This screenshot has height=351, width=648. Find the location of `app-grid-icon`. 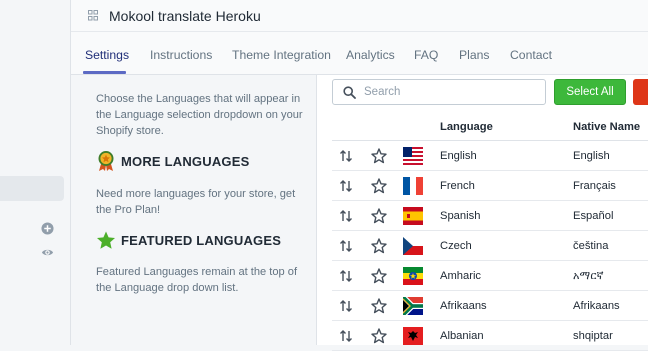

app-grid-icon is located at coordinates (93, 15).